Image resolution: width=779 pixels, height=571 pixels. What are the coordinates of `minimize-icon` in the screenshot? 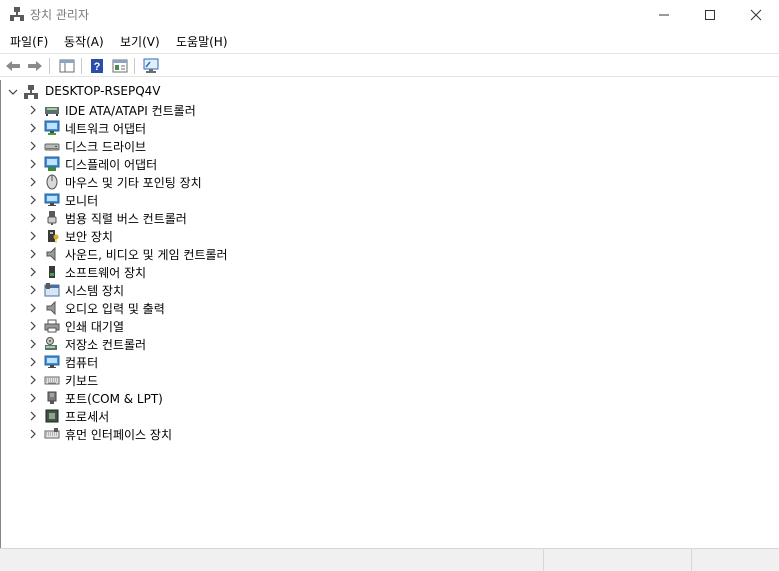 It's located at (664, 15).